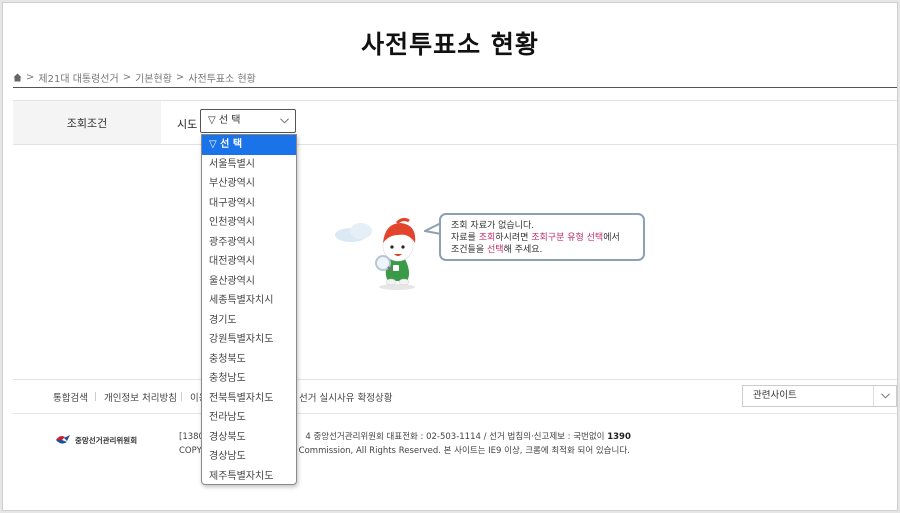  Describe the element at coordinates (455, 122) in the screenshot. I see `search-condition-bar: 조회조건 시도 ▽ 선 택` at that location.